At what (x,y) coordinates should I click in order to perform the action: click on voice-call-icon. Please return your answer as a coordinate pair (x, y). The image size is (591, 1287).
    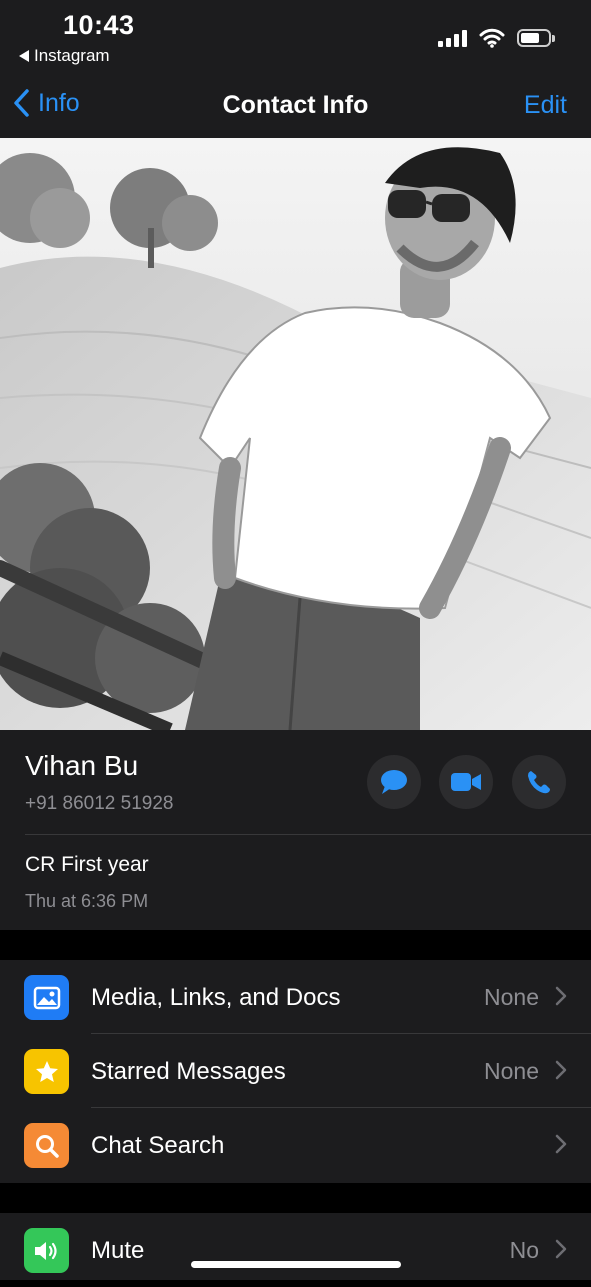
    Looking at the image, I should click on (539, 782).